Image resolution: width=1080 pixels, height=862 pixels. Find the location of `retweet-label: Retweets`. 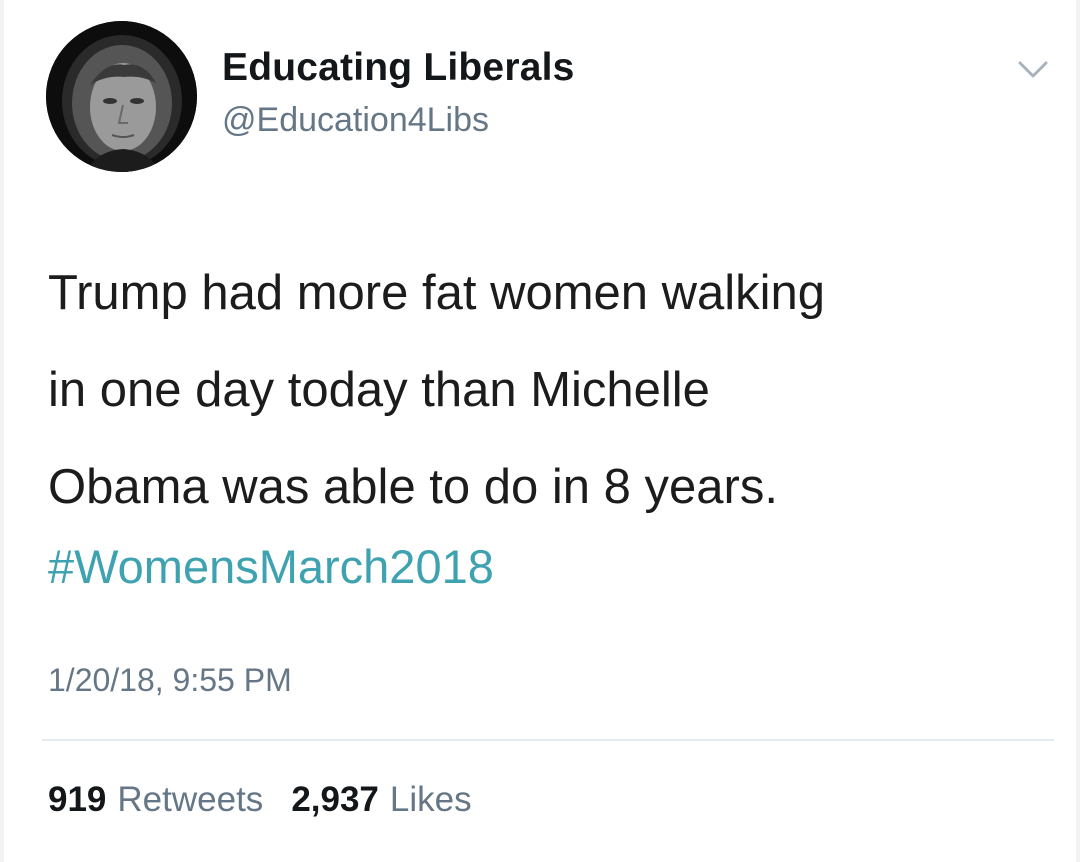

retweet-label: Retweets is located at coordinates (190, 799).